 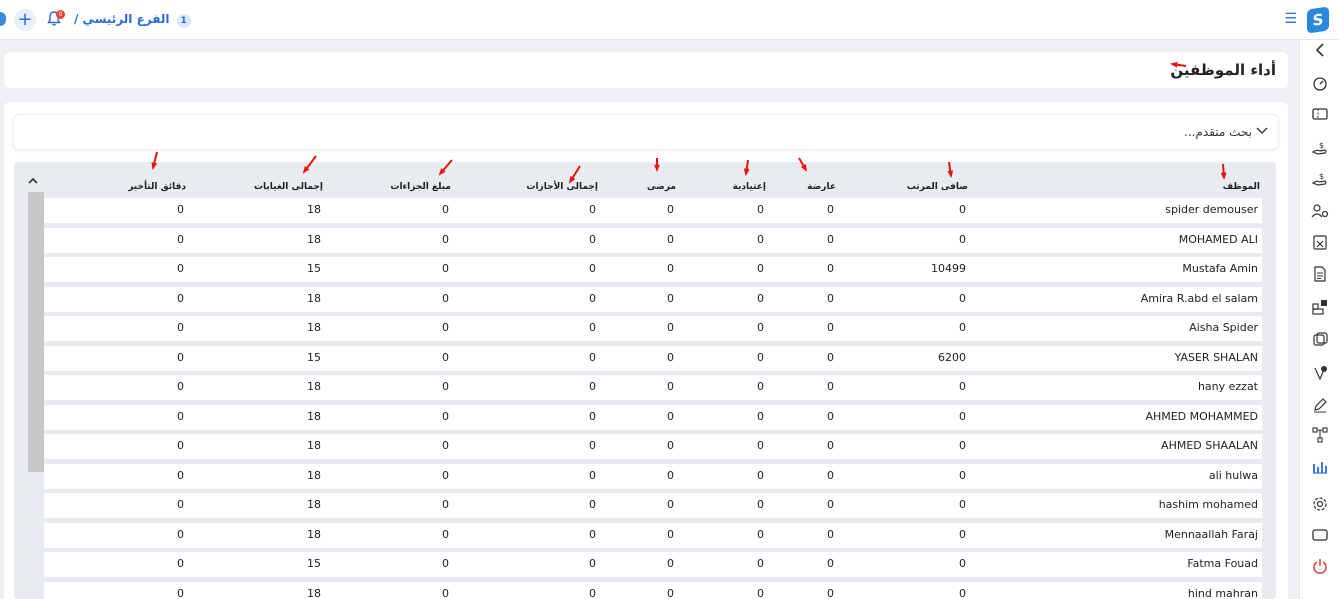 I want to click on hierarchy-icon, so click(x=1320, y=437).